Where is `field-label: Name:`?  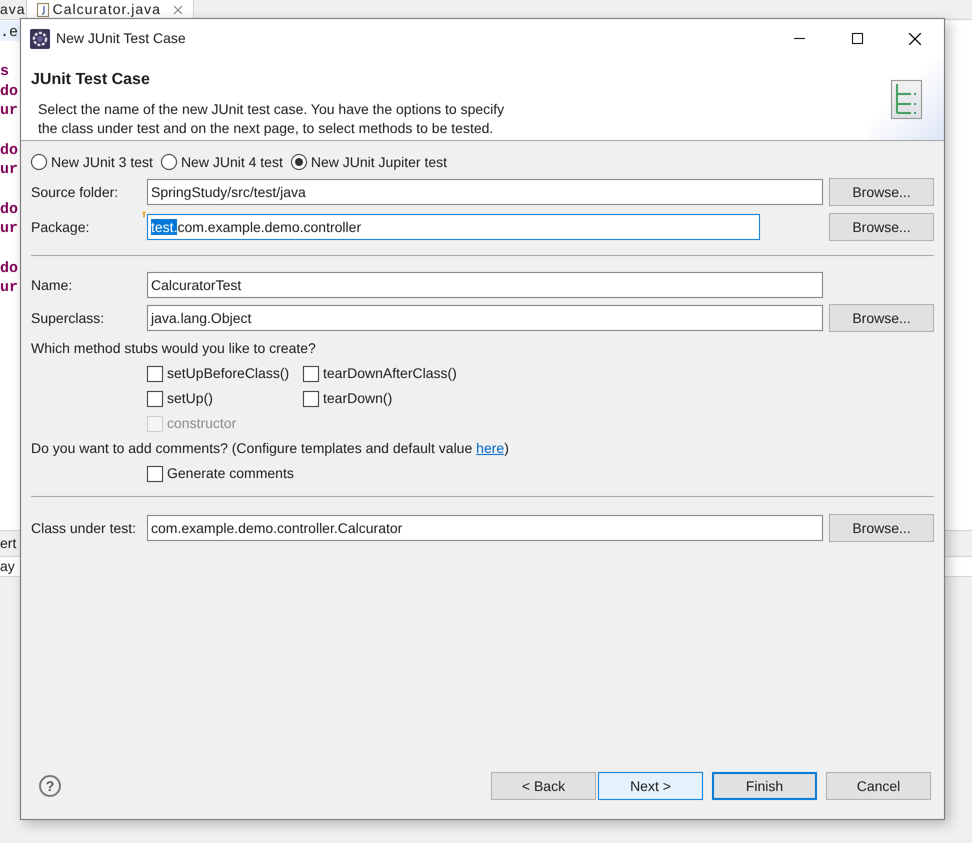 field-label: Name: is located at coordinates (52, 285).